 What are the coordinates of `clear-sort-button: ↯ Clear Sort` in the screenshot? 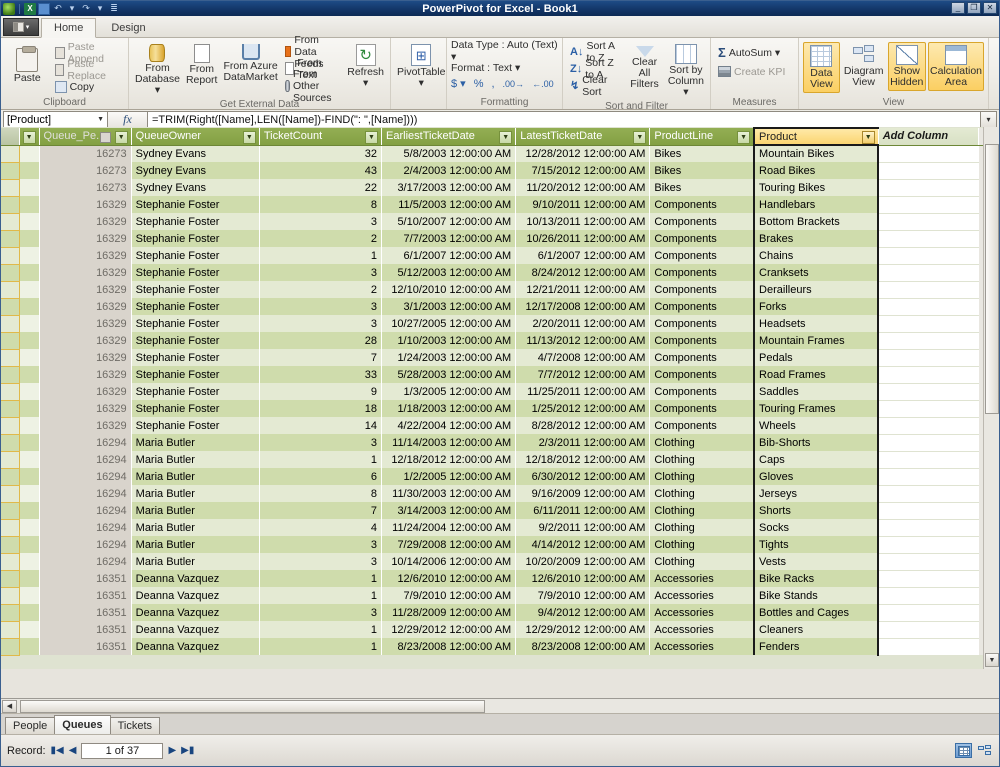 It's located at (595, 86).